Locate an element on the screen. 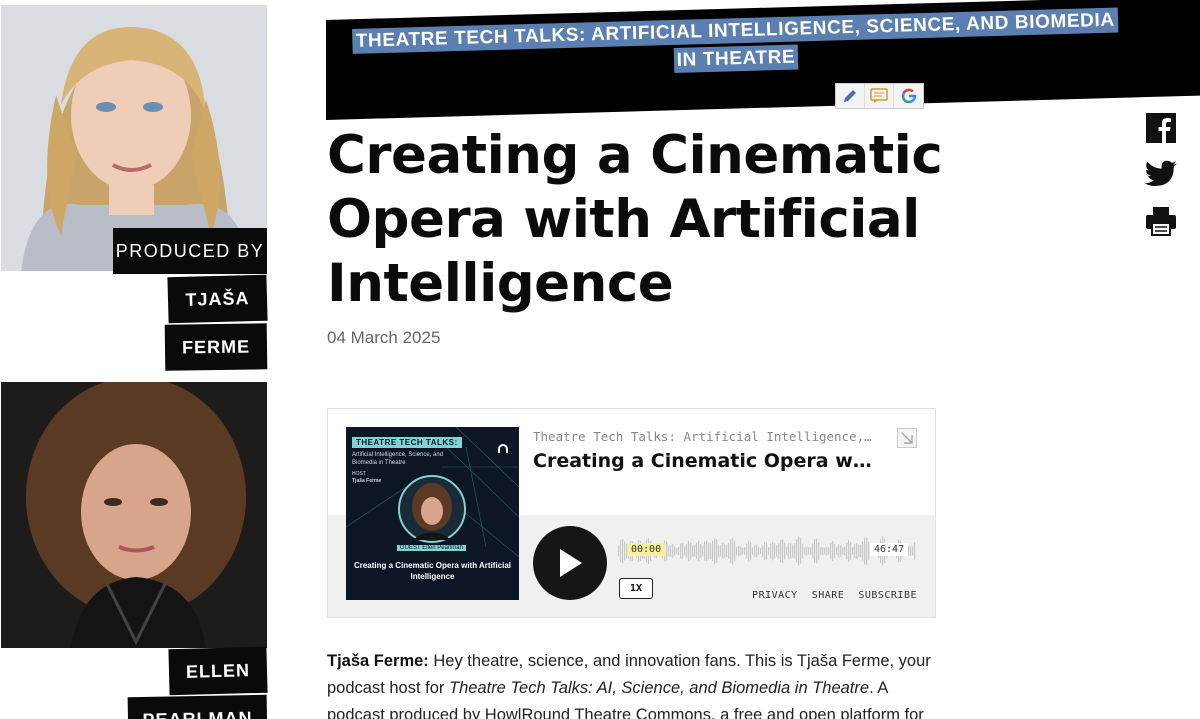  guest-card: ELLEN PEARLMAN is located at coordinates (134, 549).